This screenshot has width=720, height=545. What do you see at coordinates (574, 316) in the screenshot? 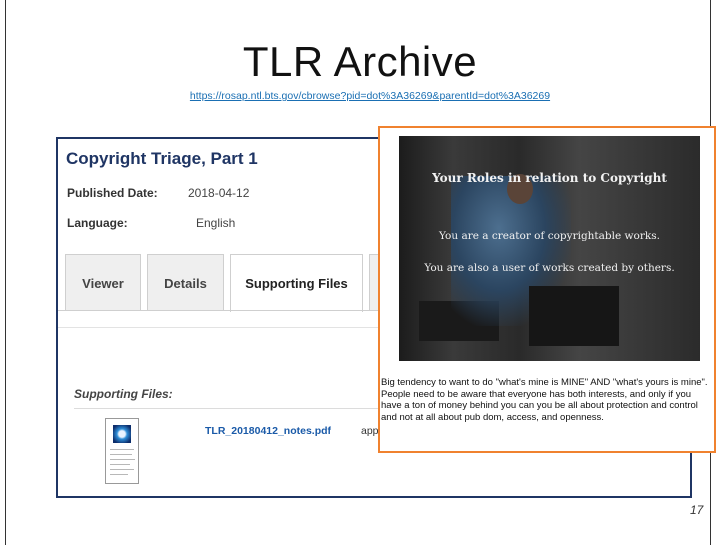
I see `photo-stool` at bounding box center [574, 316].